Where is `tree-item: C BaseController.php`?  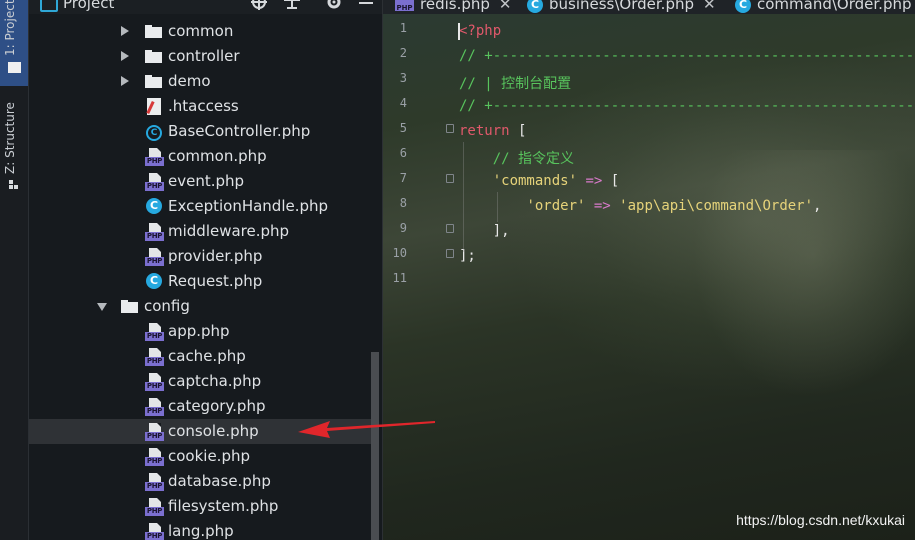
tree-item: C BaseController.php is located at coordinates (201, 131).